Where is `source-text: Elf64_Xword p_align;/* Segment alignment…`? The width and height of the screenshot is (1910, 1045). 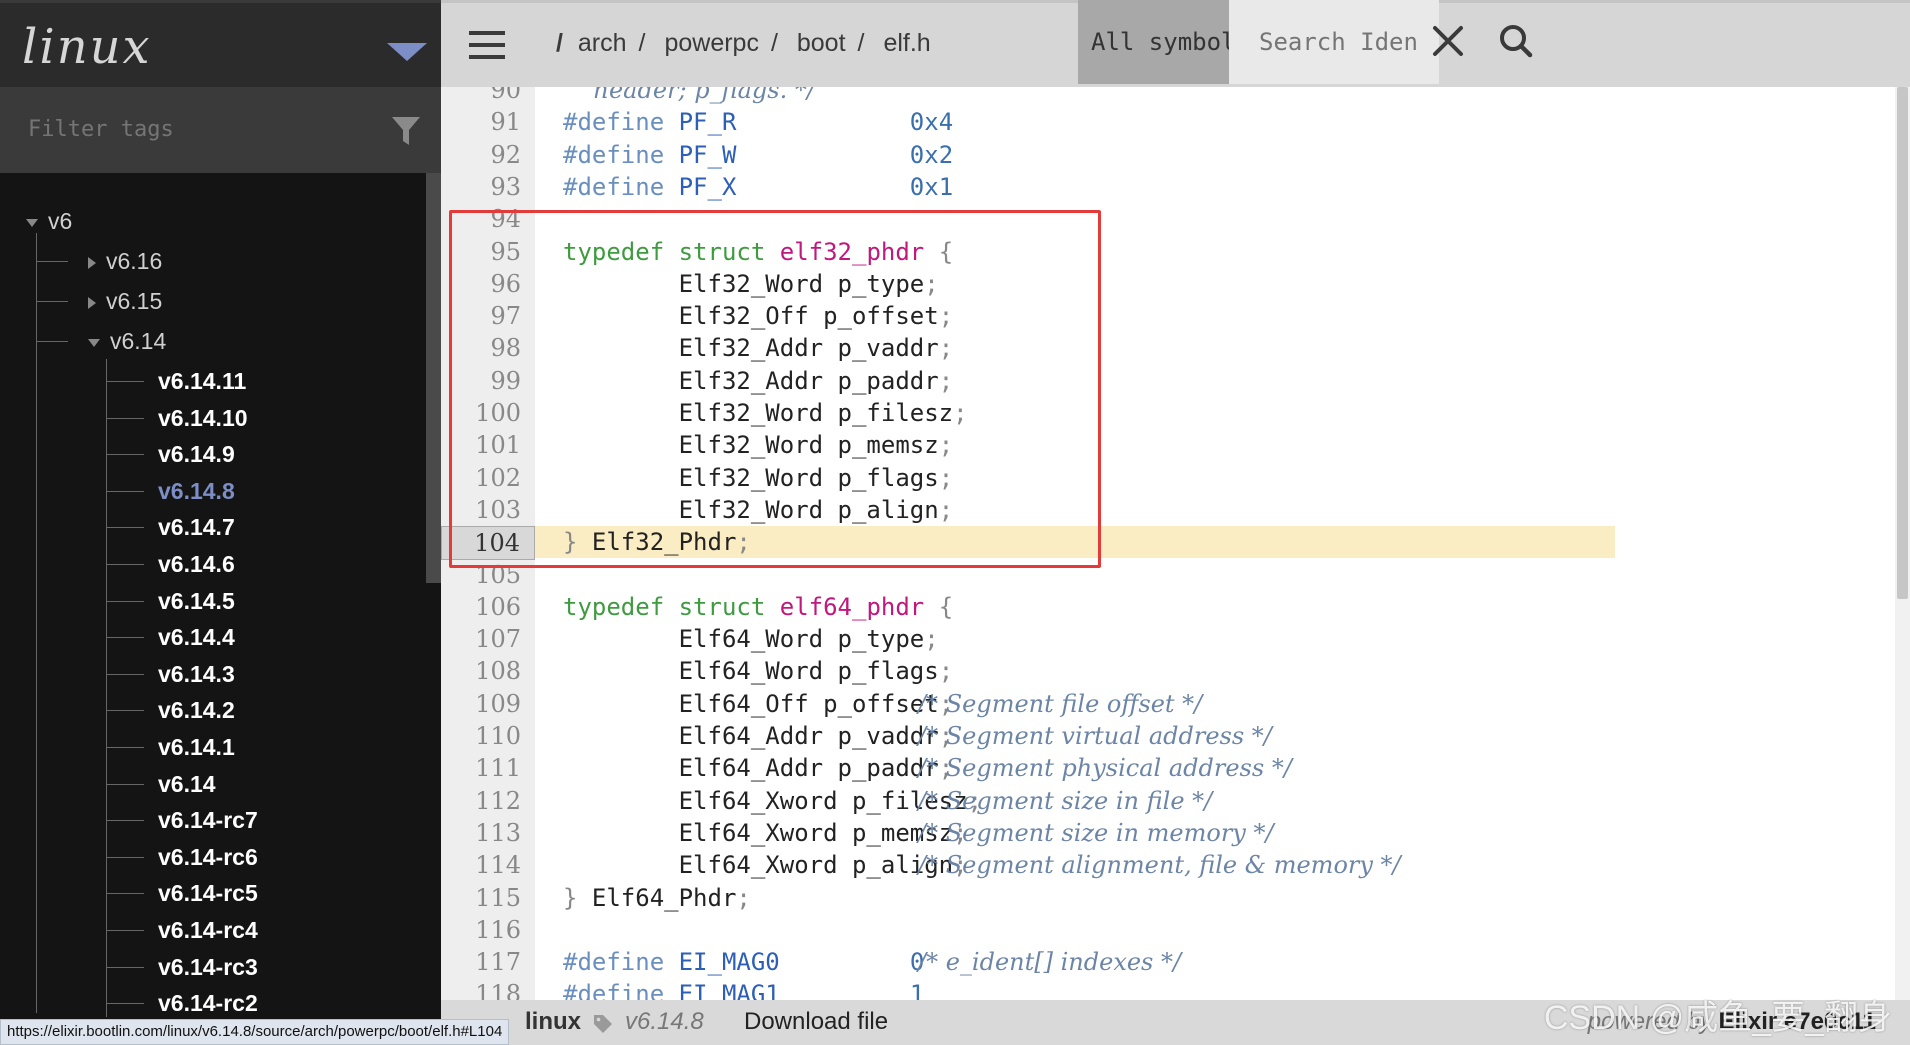
source-text: Elf64_Xword p_align;/* Segment alignment… is located at coordinates (982, 865).